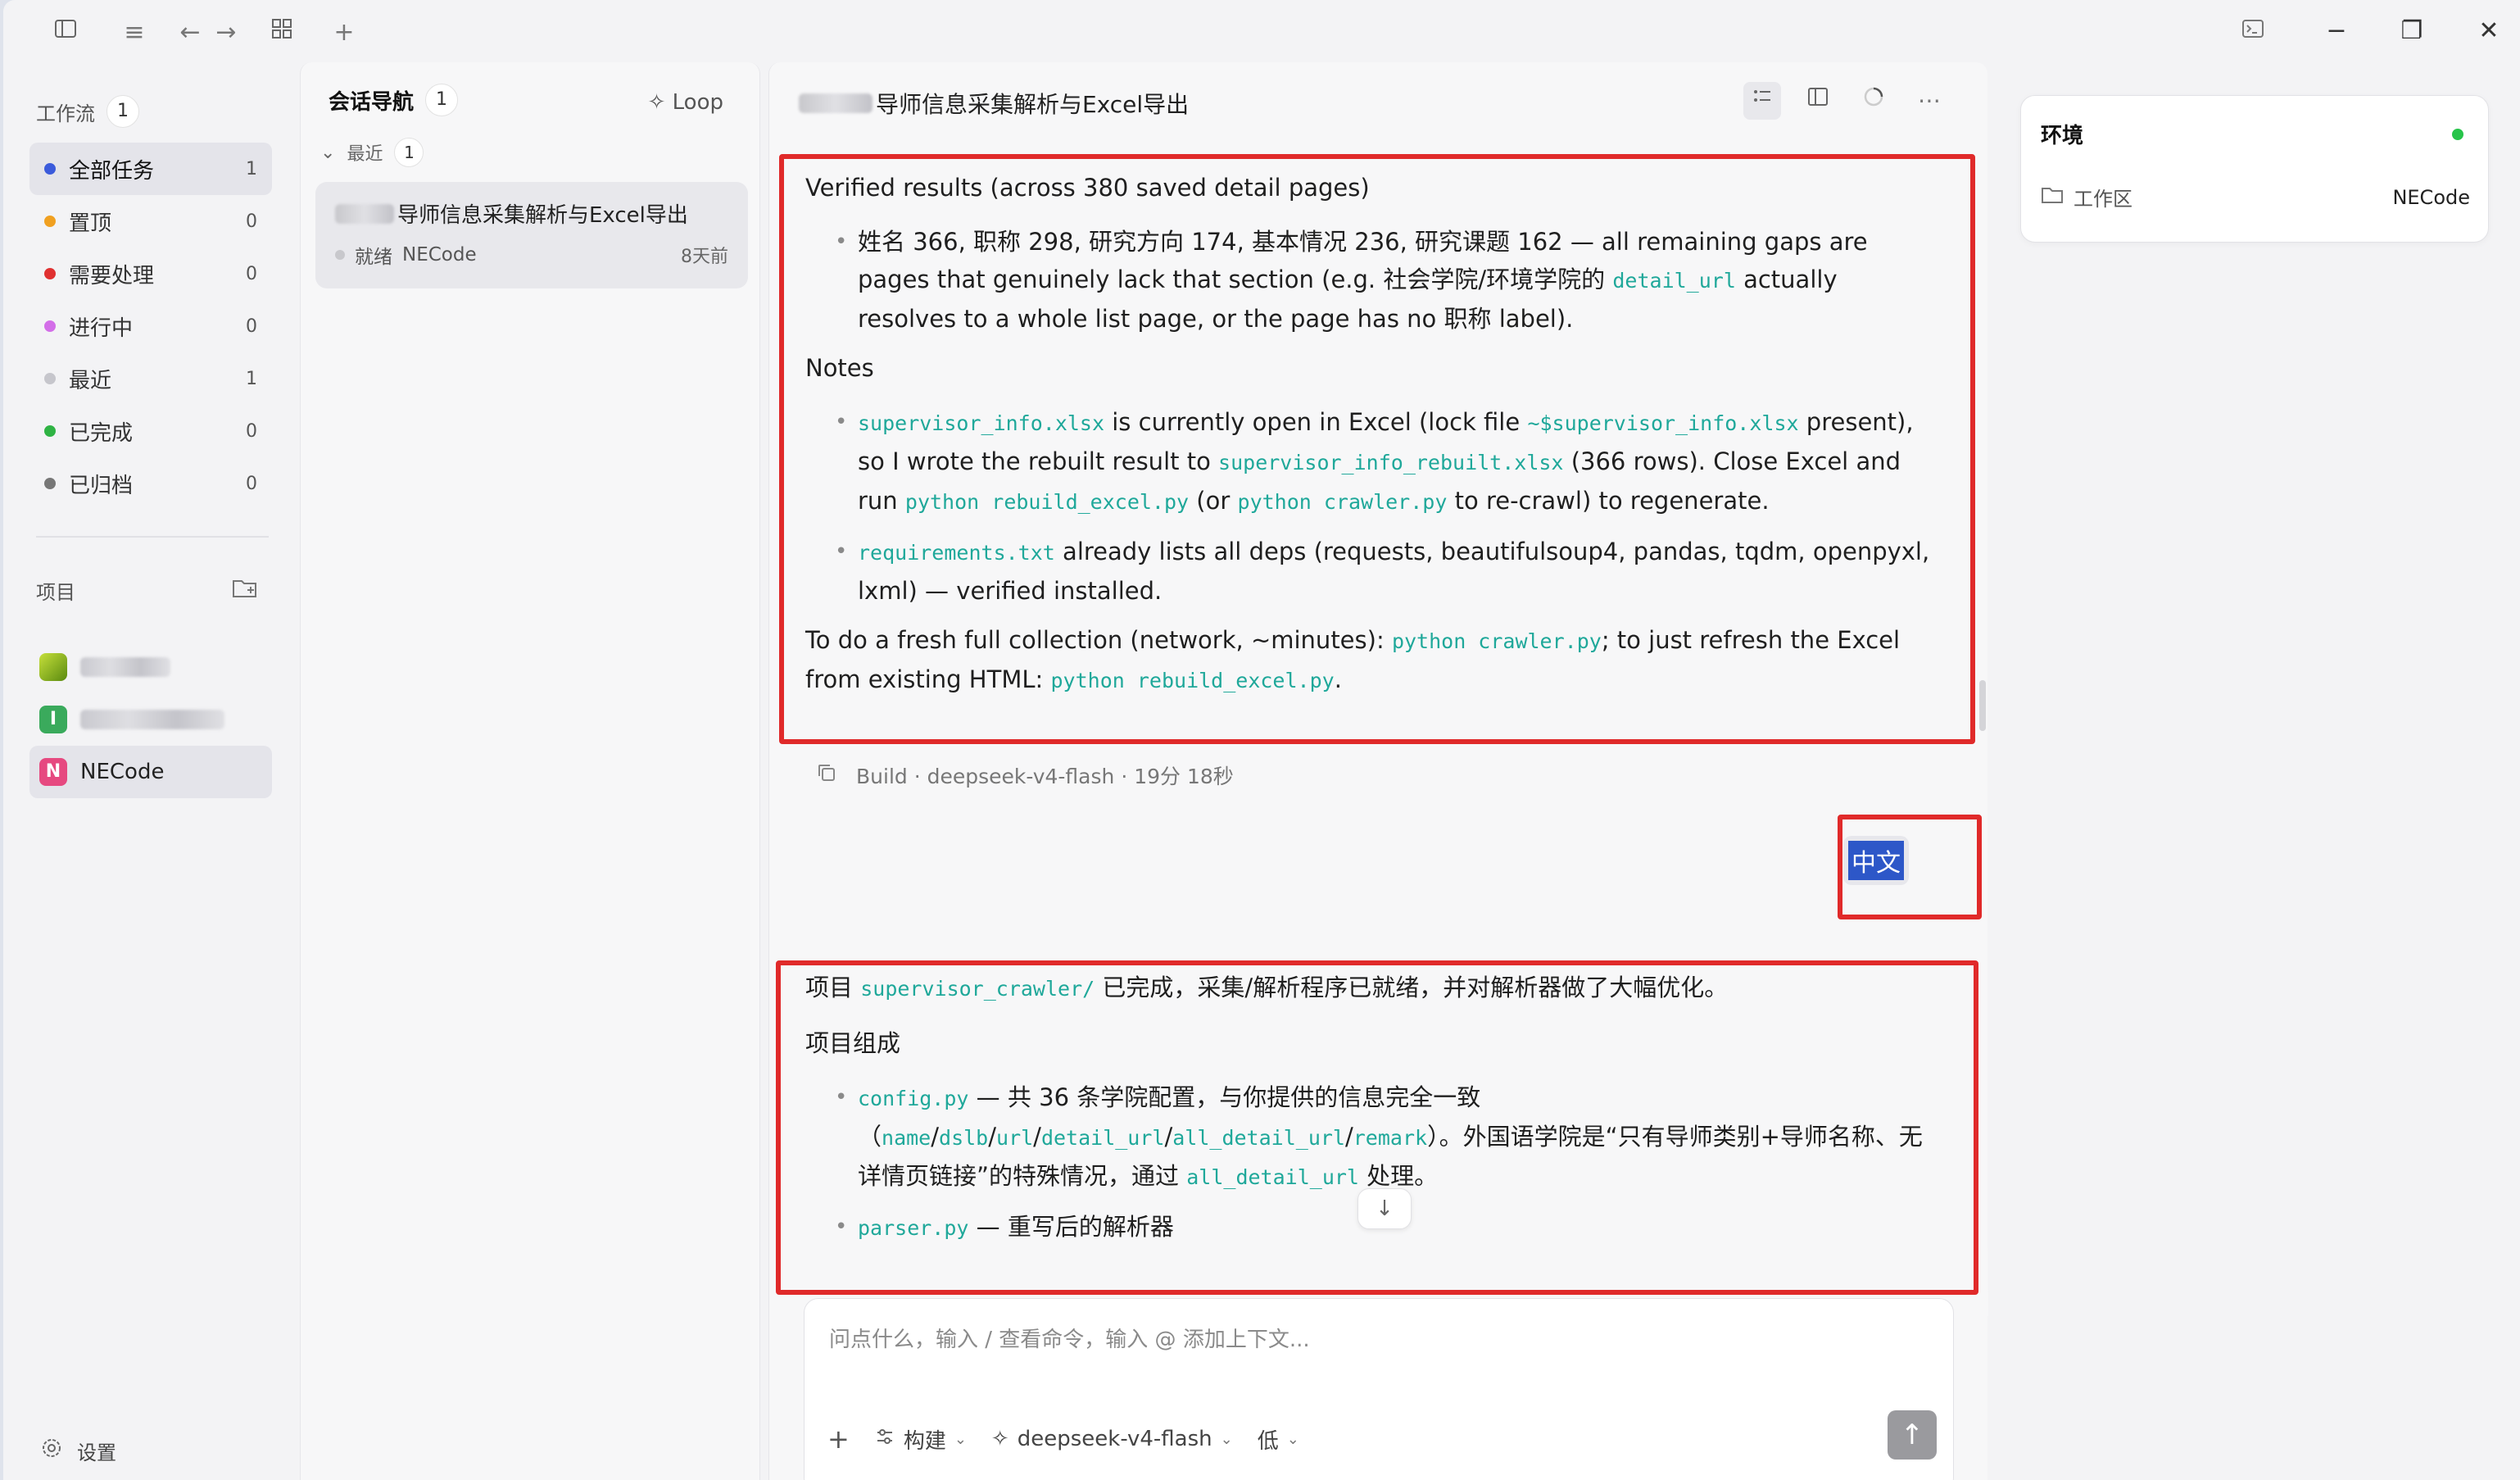 Image resolution: width=2520 pixels, height=1480 pixels. I want to click on filter-archived: 已归档 0, so click(150, 483).